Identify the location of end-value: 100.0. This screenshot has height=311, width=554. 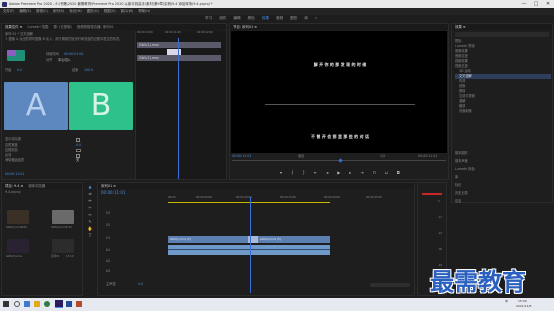
(88, 70).